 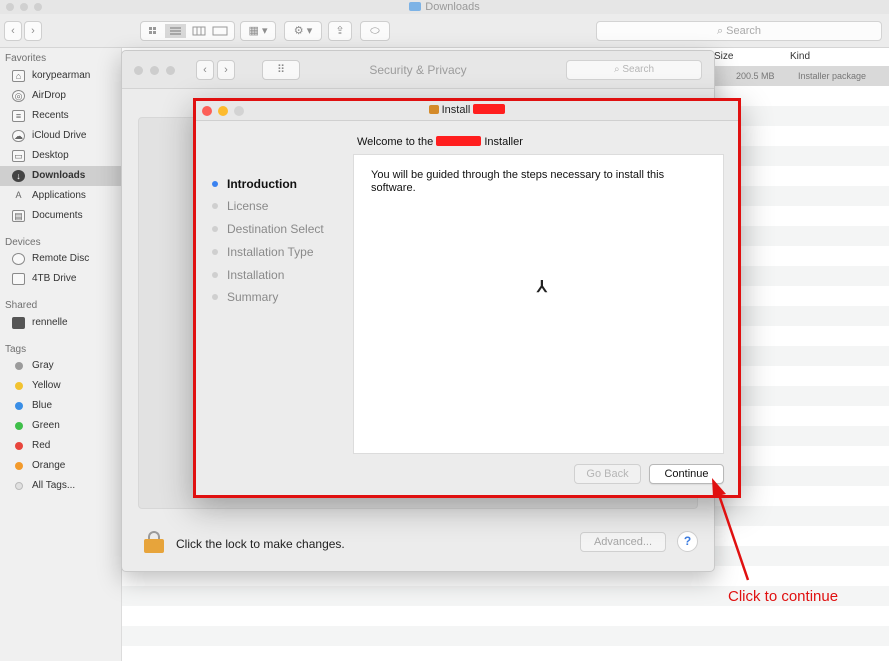 I want to click on annotation-label: Click to continue, so click(x=783, y=596).